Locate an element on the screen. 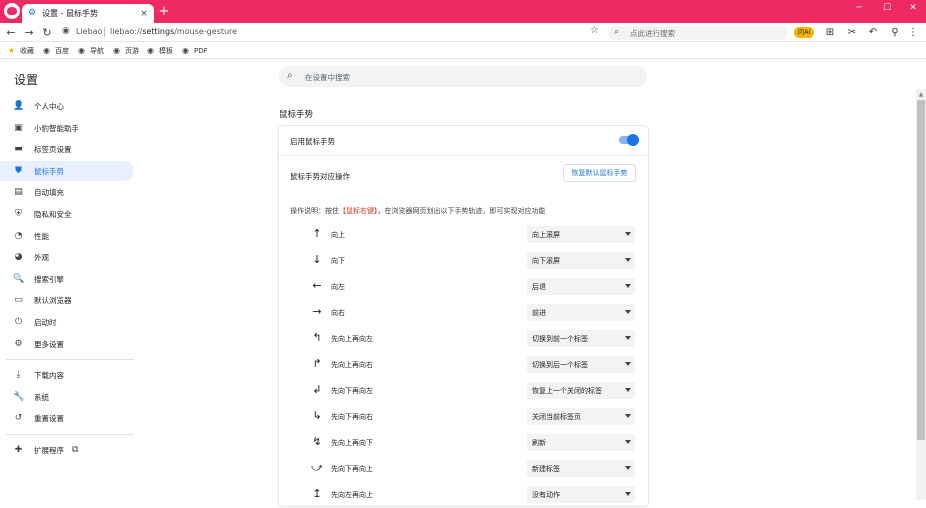  sidebar-item-autofill: ▤ 自动填充 is located at coordinates (67, 192).